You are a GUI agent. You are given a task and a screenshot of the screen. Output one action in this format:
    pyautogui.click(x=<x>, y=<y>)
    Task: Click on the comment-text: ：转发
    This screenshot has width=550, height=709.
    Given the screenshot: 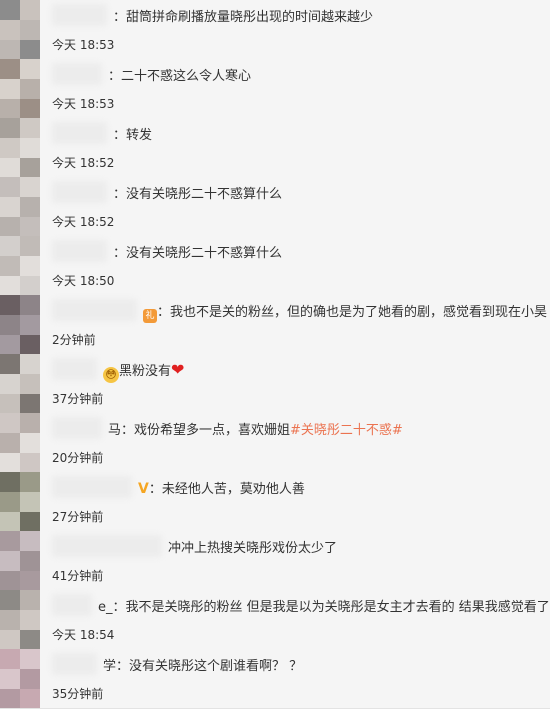 What is the action you would take?
    pyautogui.click(x=132, y=133)
    